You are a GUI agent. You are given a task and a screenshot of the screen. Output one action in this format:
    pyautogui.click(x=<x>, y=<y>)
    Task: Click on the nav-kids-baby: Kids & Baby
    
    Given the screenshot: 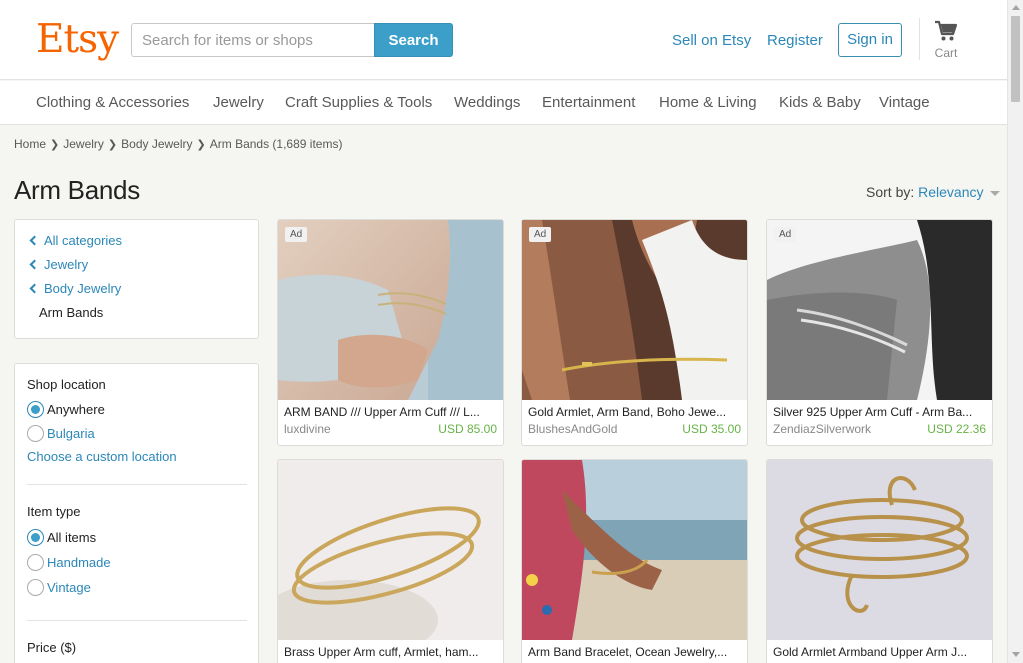 What is the action you would take?
    pyautogui.click(x=820, y=102)
    